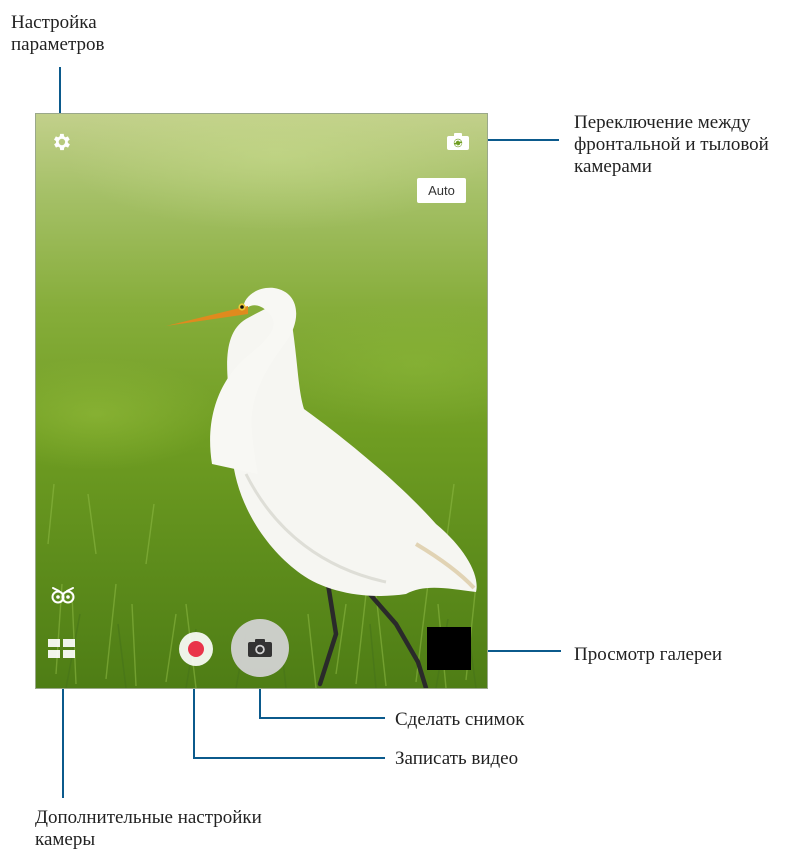  What do you see at coordinates (449, 648) in the screenshot?
I see `gallery-thumbnail` at bounding box center [449, 648].